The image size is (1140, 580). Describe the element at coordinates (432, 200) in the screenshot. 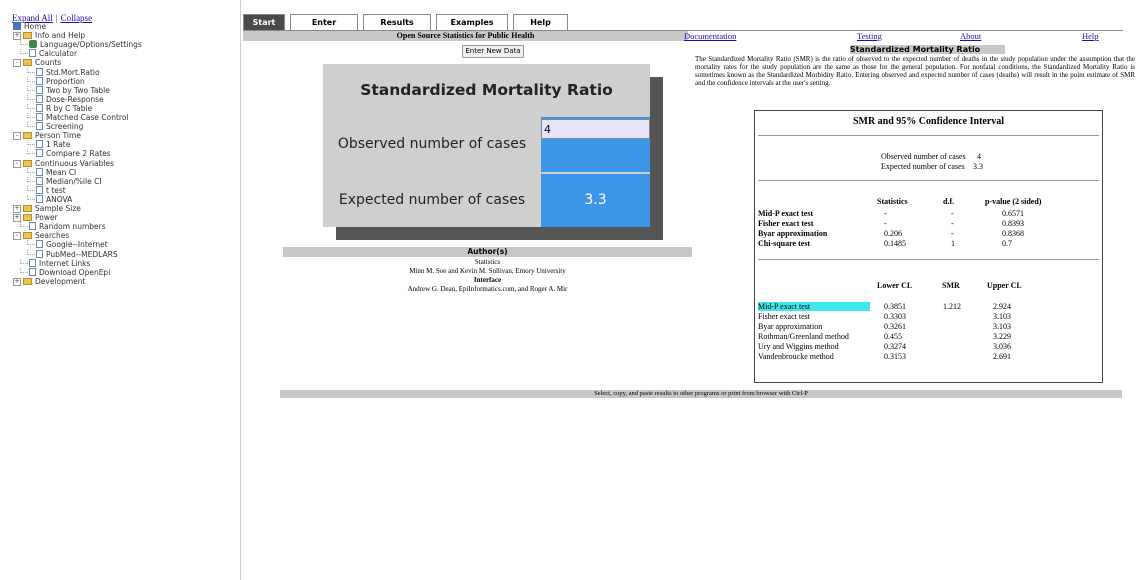

I see `expected-label: Expected number of cases` at that location.